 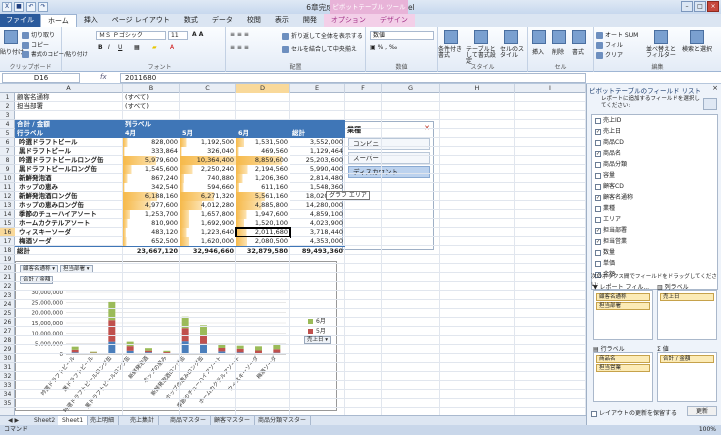 I want to click on row-header-34: 34, so click(x=7, y=394).